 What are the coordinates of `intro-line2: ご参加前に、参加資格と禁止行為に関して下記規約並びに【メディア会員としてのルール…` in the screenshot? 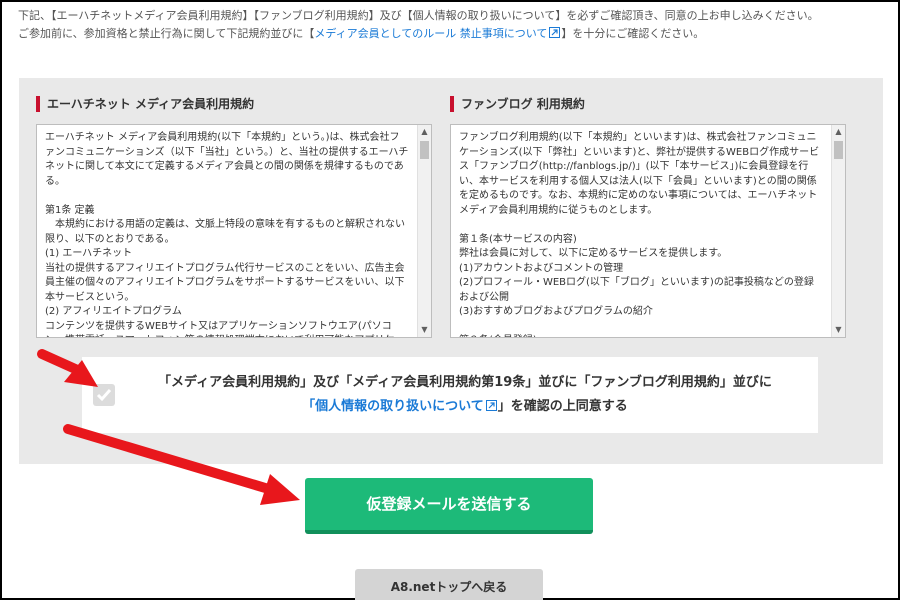 It's located at (453, 34).